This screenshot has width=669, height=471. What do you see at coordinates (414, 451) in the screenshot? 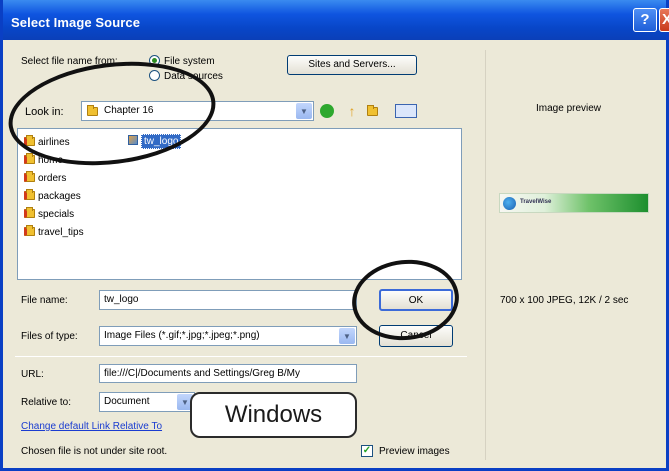
I see `preview-images-label: Preview images` at bounding box center [414, 451].